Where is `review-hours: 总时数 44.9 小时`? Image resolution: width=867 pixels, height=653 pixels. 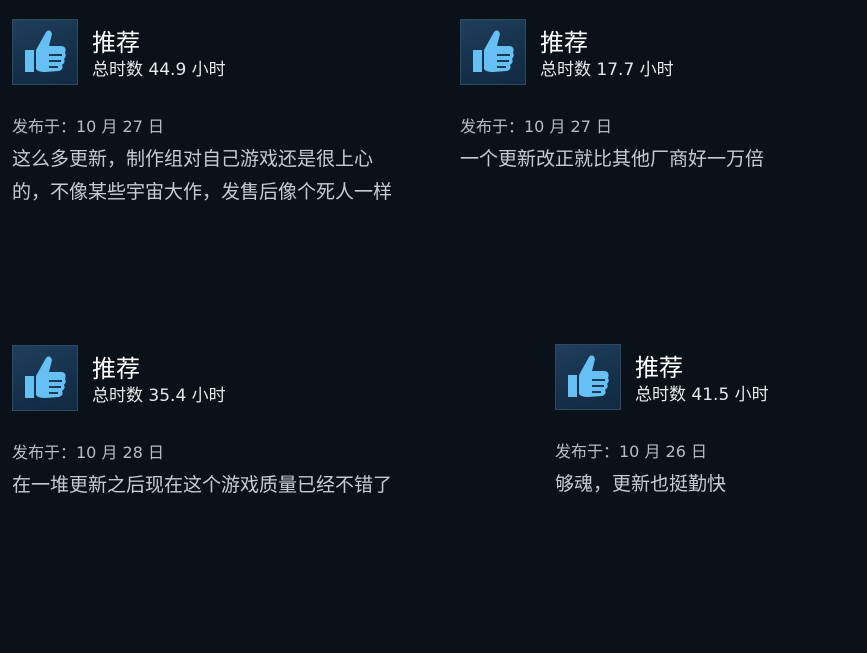 review-hours: 总时数 44.9 小时 is located at coordinates (159, 70).